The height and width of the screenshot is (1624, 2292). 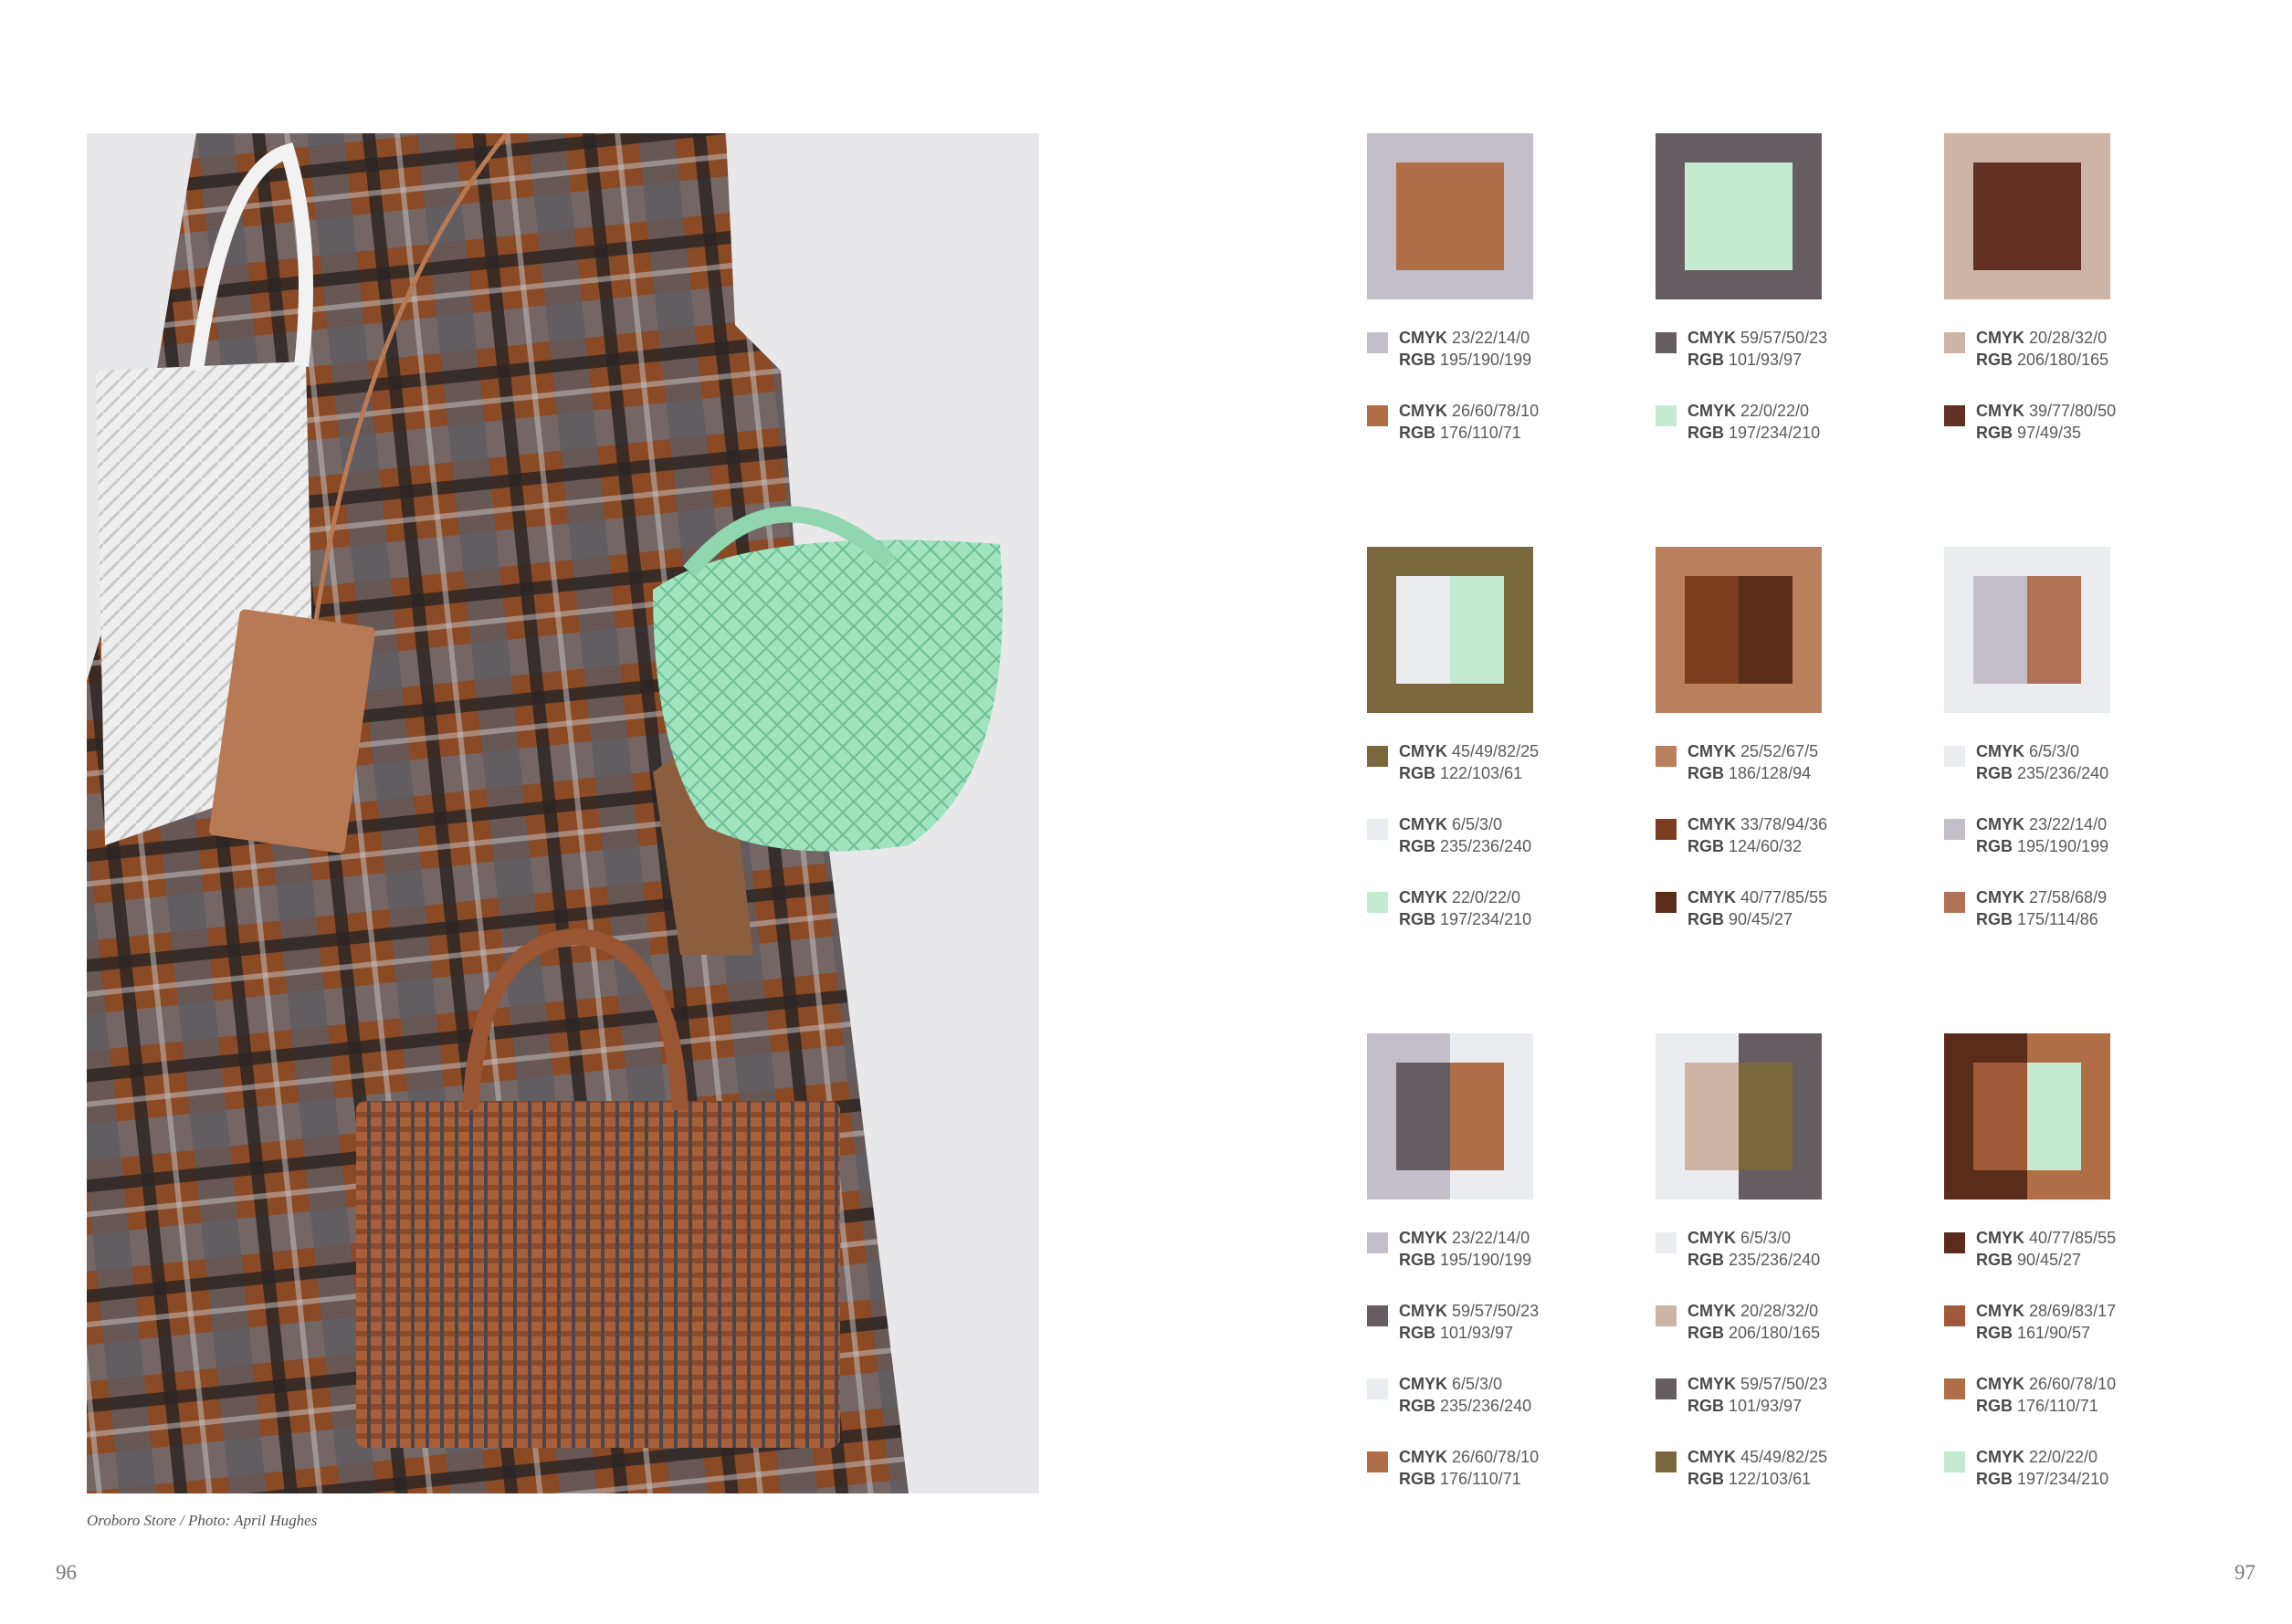 I want to click on rgb-value: 101/93/97, so click(x=1474, y=1333).